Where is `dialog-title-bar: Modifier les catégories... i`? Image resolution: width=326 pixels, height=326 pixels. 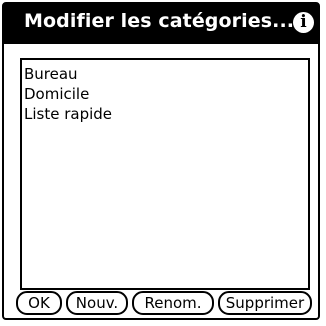
dialog-title-bar: Modifier les catégories... i is located at coordinates (161, 24).